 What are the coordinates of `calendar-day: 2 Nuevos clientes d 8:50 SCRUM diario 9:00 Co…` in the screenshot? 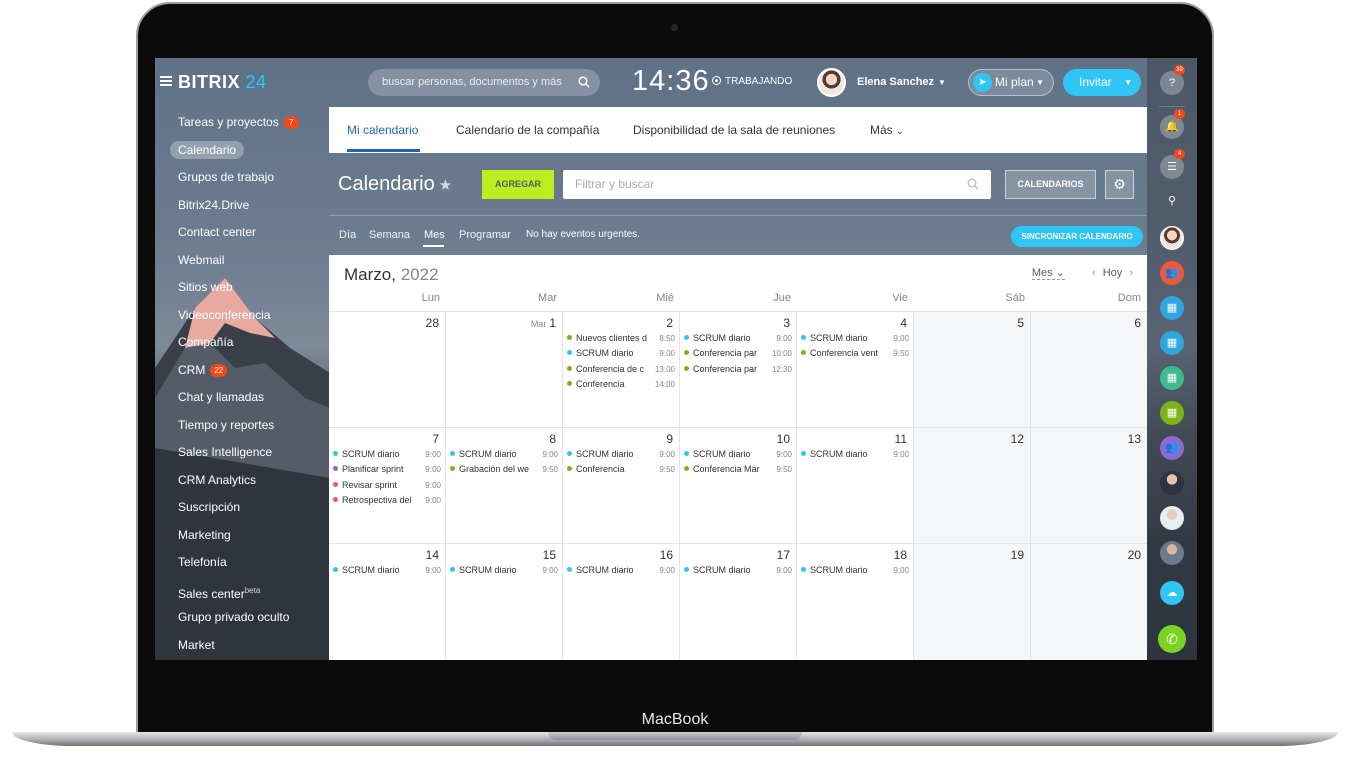 It's located at (621, 369).